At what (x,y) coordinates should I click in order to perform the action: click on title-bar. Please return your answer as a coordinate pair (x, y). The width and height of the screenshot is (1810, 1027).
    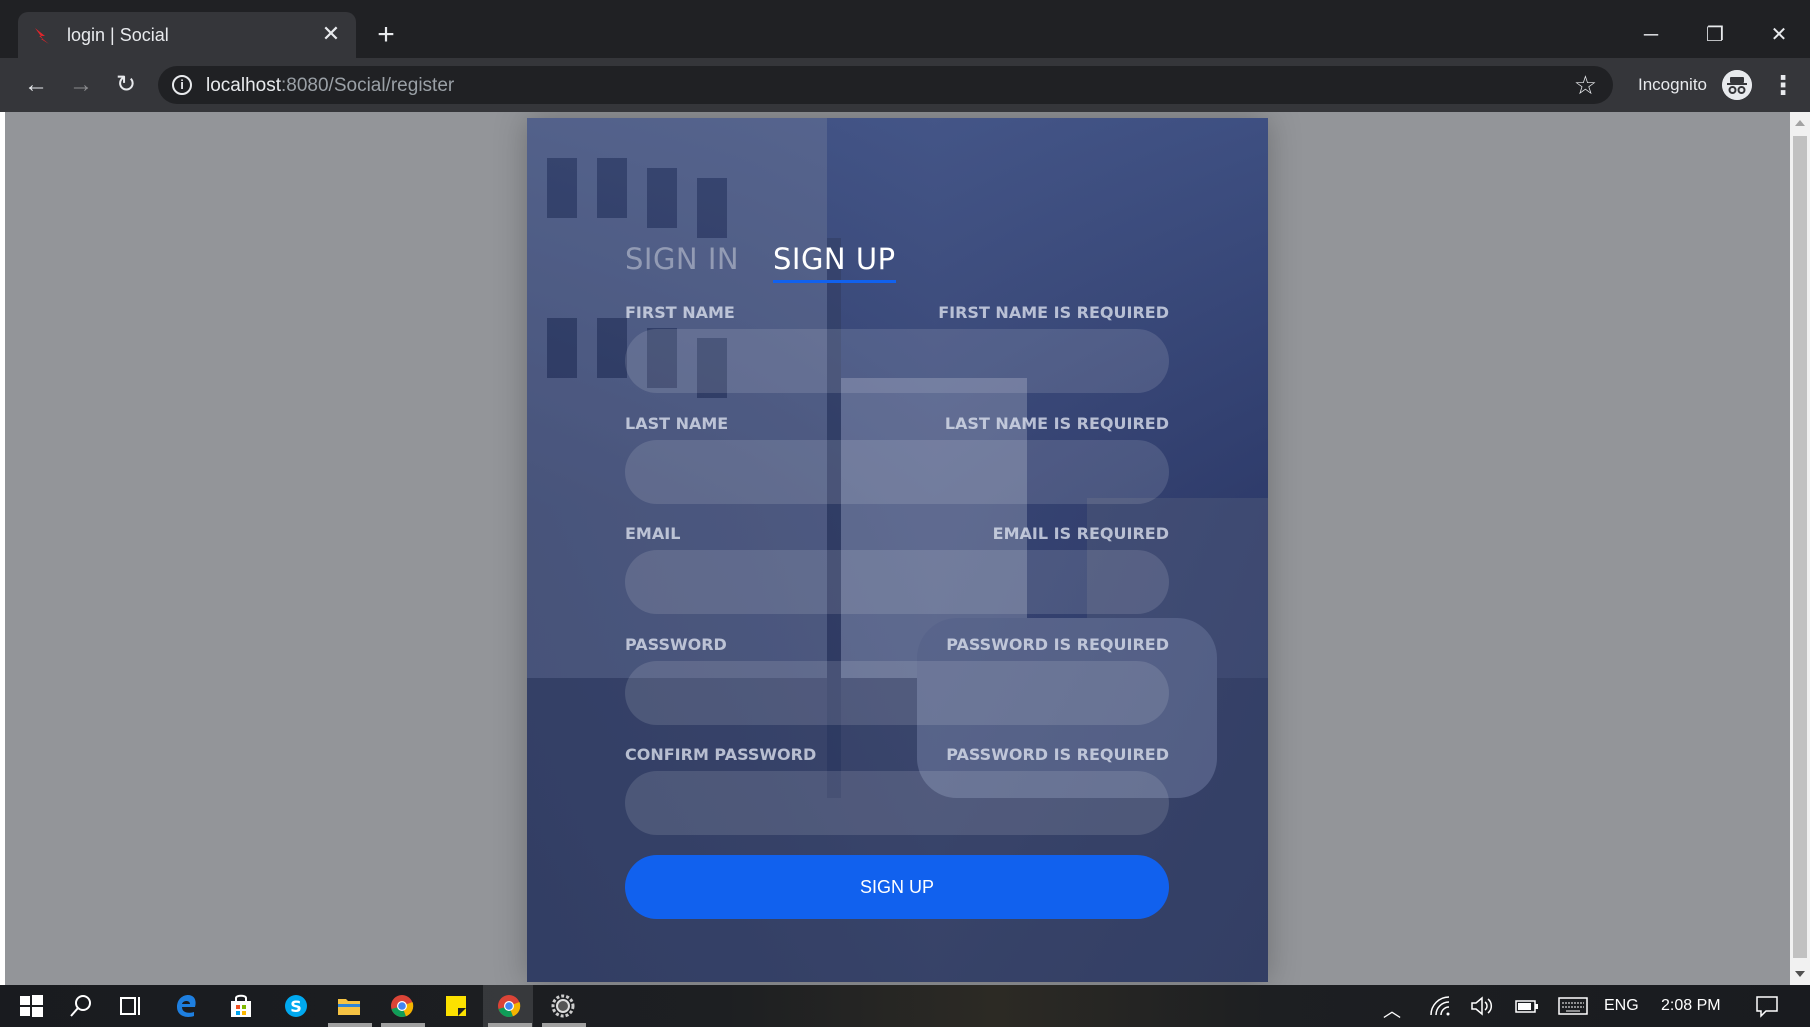
    Looking at the image, I should click on (905, 6).